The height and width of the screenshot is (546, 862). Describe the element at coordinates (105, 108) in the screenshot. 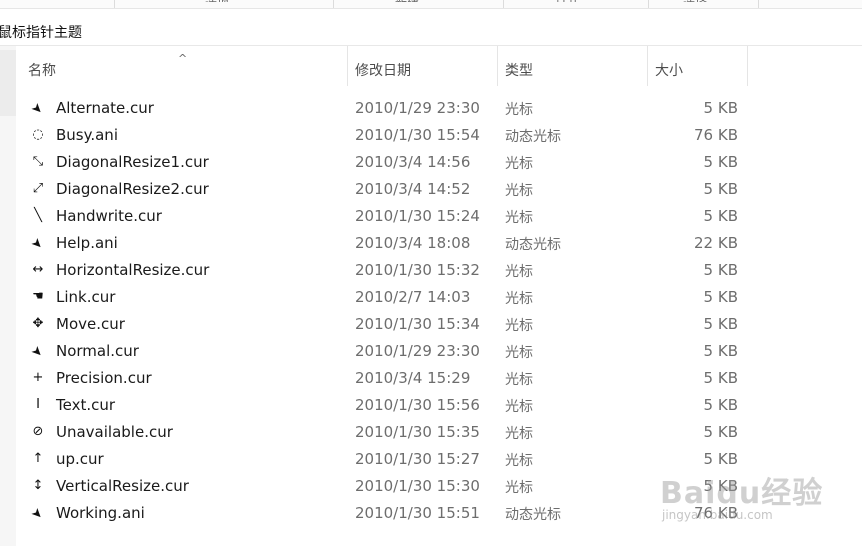

I see `file-name: Alternate.cur` at that location.